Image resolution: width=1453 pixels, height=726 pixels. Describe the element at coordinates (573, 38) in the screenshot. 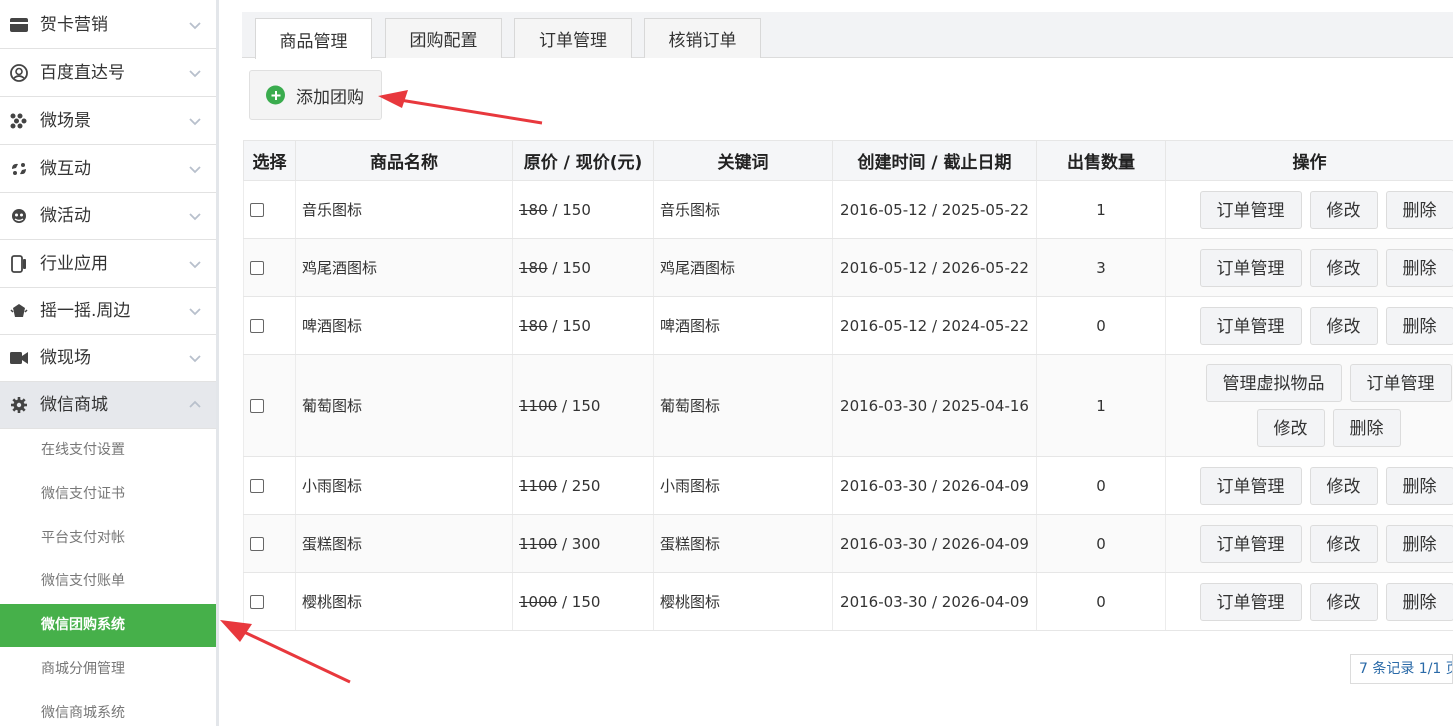

I see `tab-order-management: 订单管理` at that location.